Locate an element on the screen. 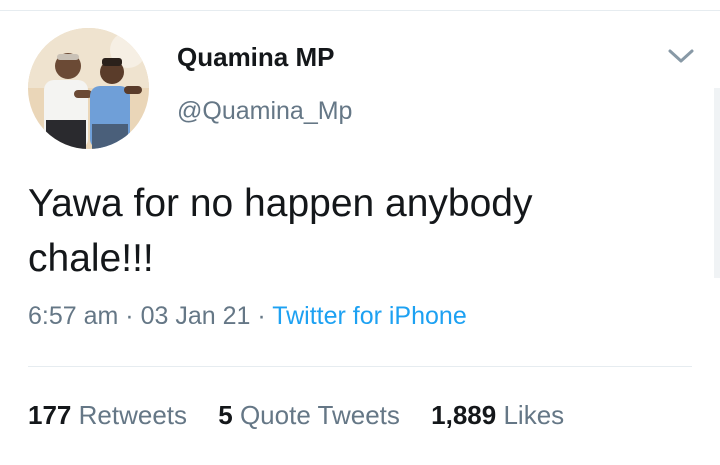 Image resolution: width=720 pixels, height=465 pixels. author-handle: @Quamina_Mp is located at coordinates (264, 111).